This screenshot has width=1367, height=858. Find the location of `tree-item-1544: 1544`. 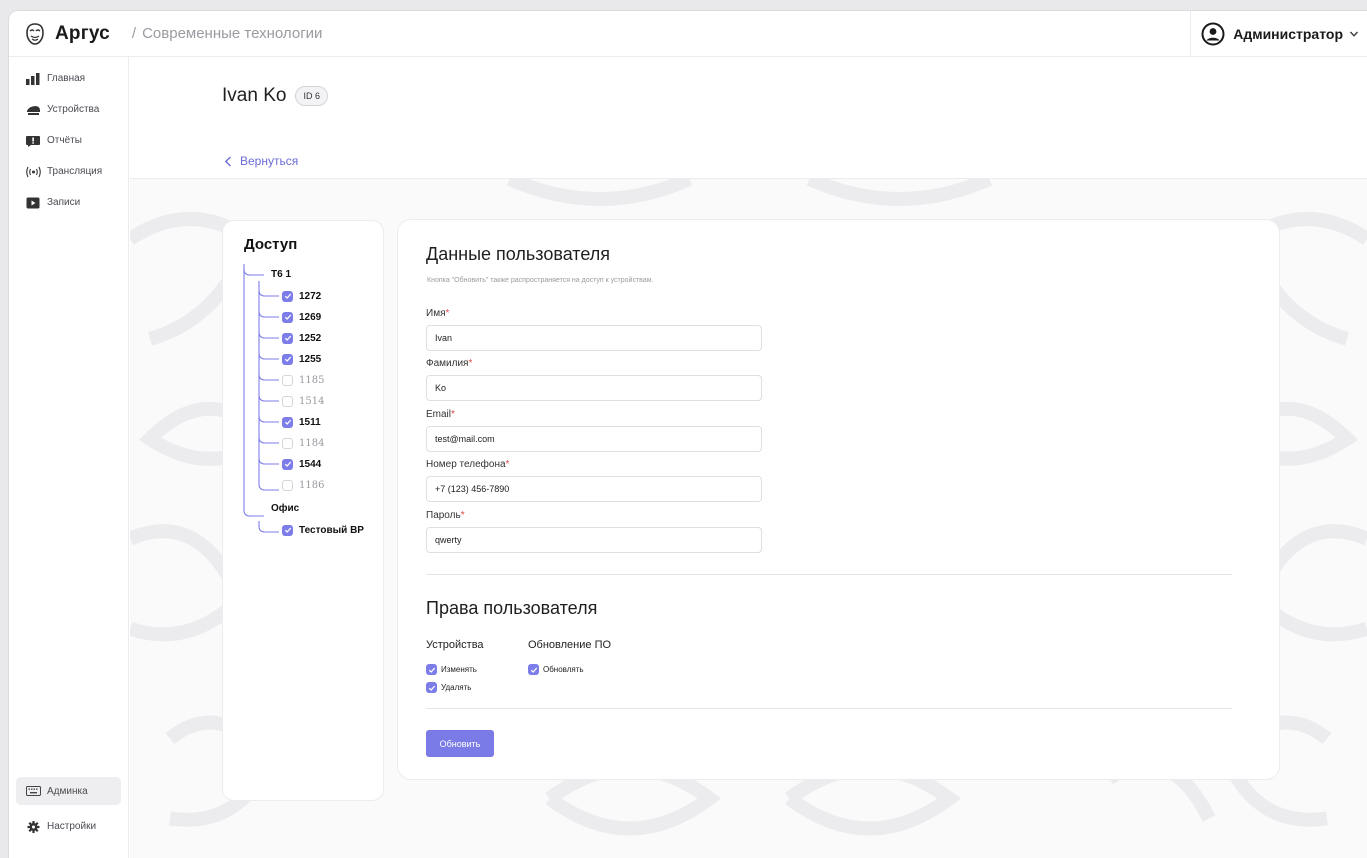

tree-item-1544: 1544 is located at coordinates (301, 464).